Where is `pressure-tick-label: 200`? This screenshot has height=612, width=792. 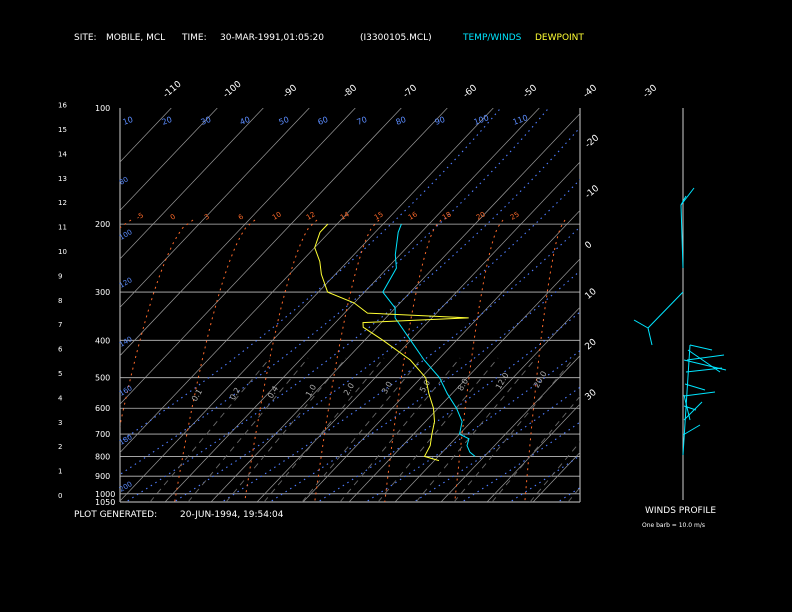 pressure-tick-label: 200 is located at coordinates (102, 224).